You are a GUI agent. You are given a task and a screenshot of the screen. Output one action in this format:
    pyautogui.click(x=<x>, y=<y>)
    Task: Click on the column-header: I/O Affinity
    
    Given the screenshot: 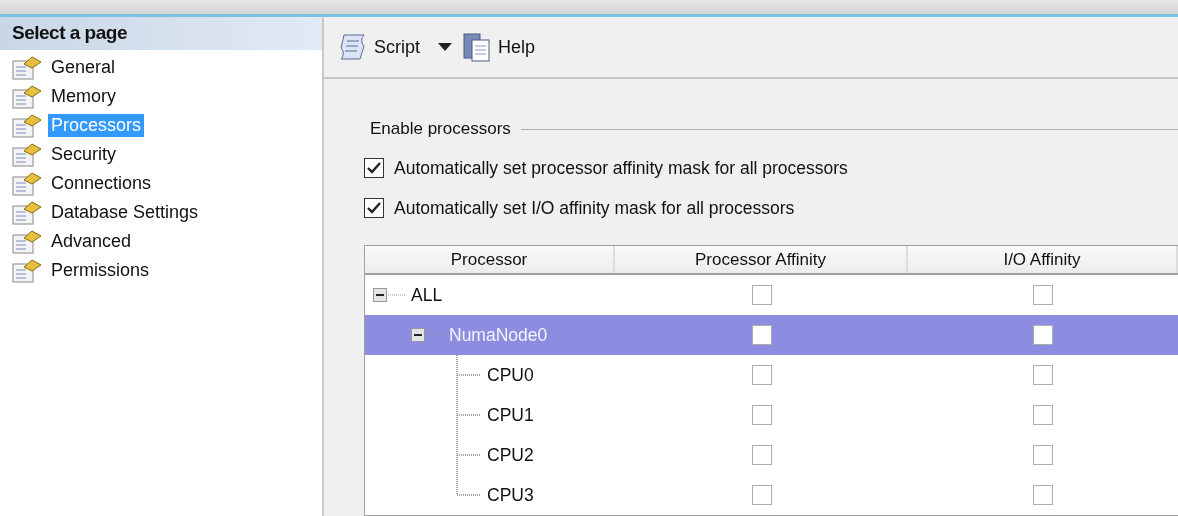 What is the action you would take?
    pyautogui.click(x=1043, y=259)
    